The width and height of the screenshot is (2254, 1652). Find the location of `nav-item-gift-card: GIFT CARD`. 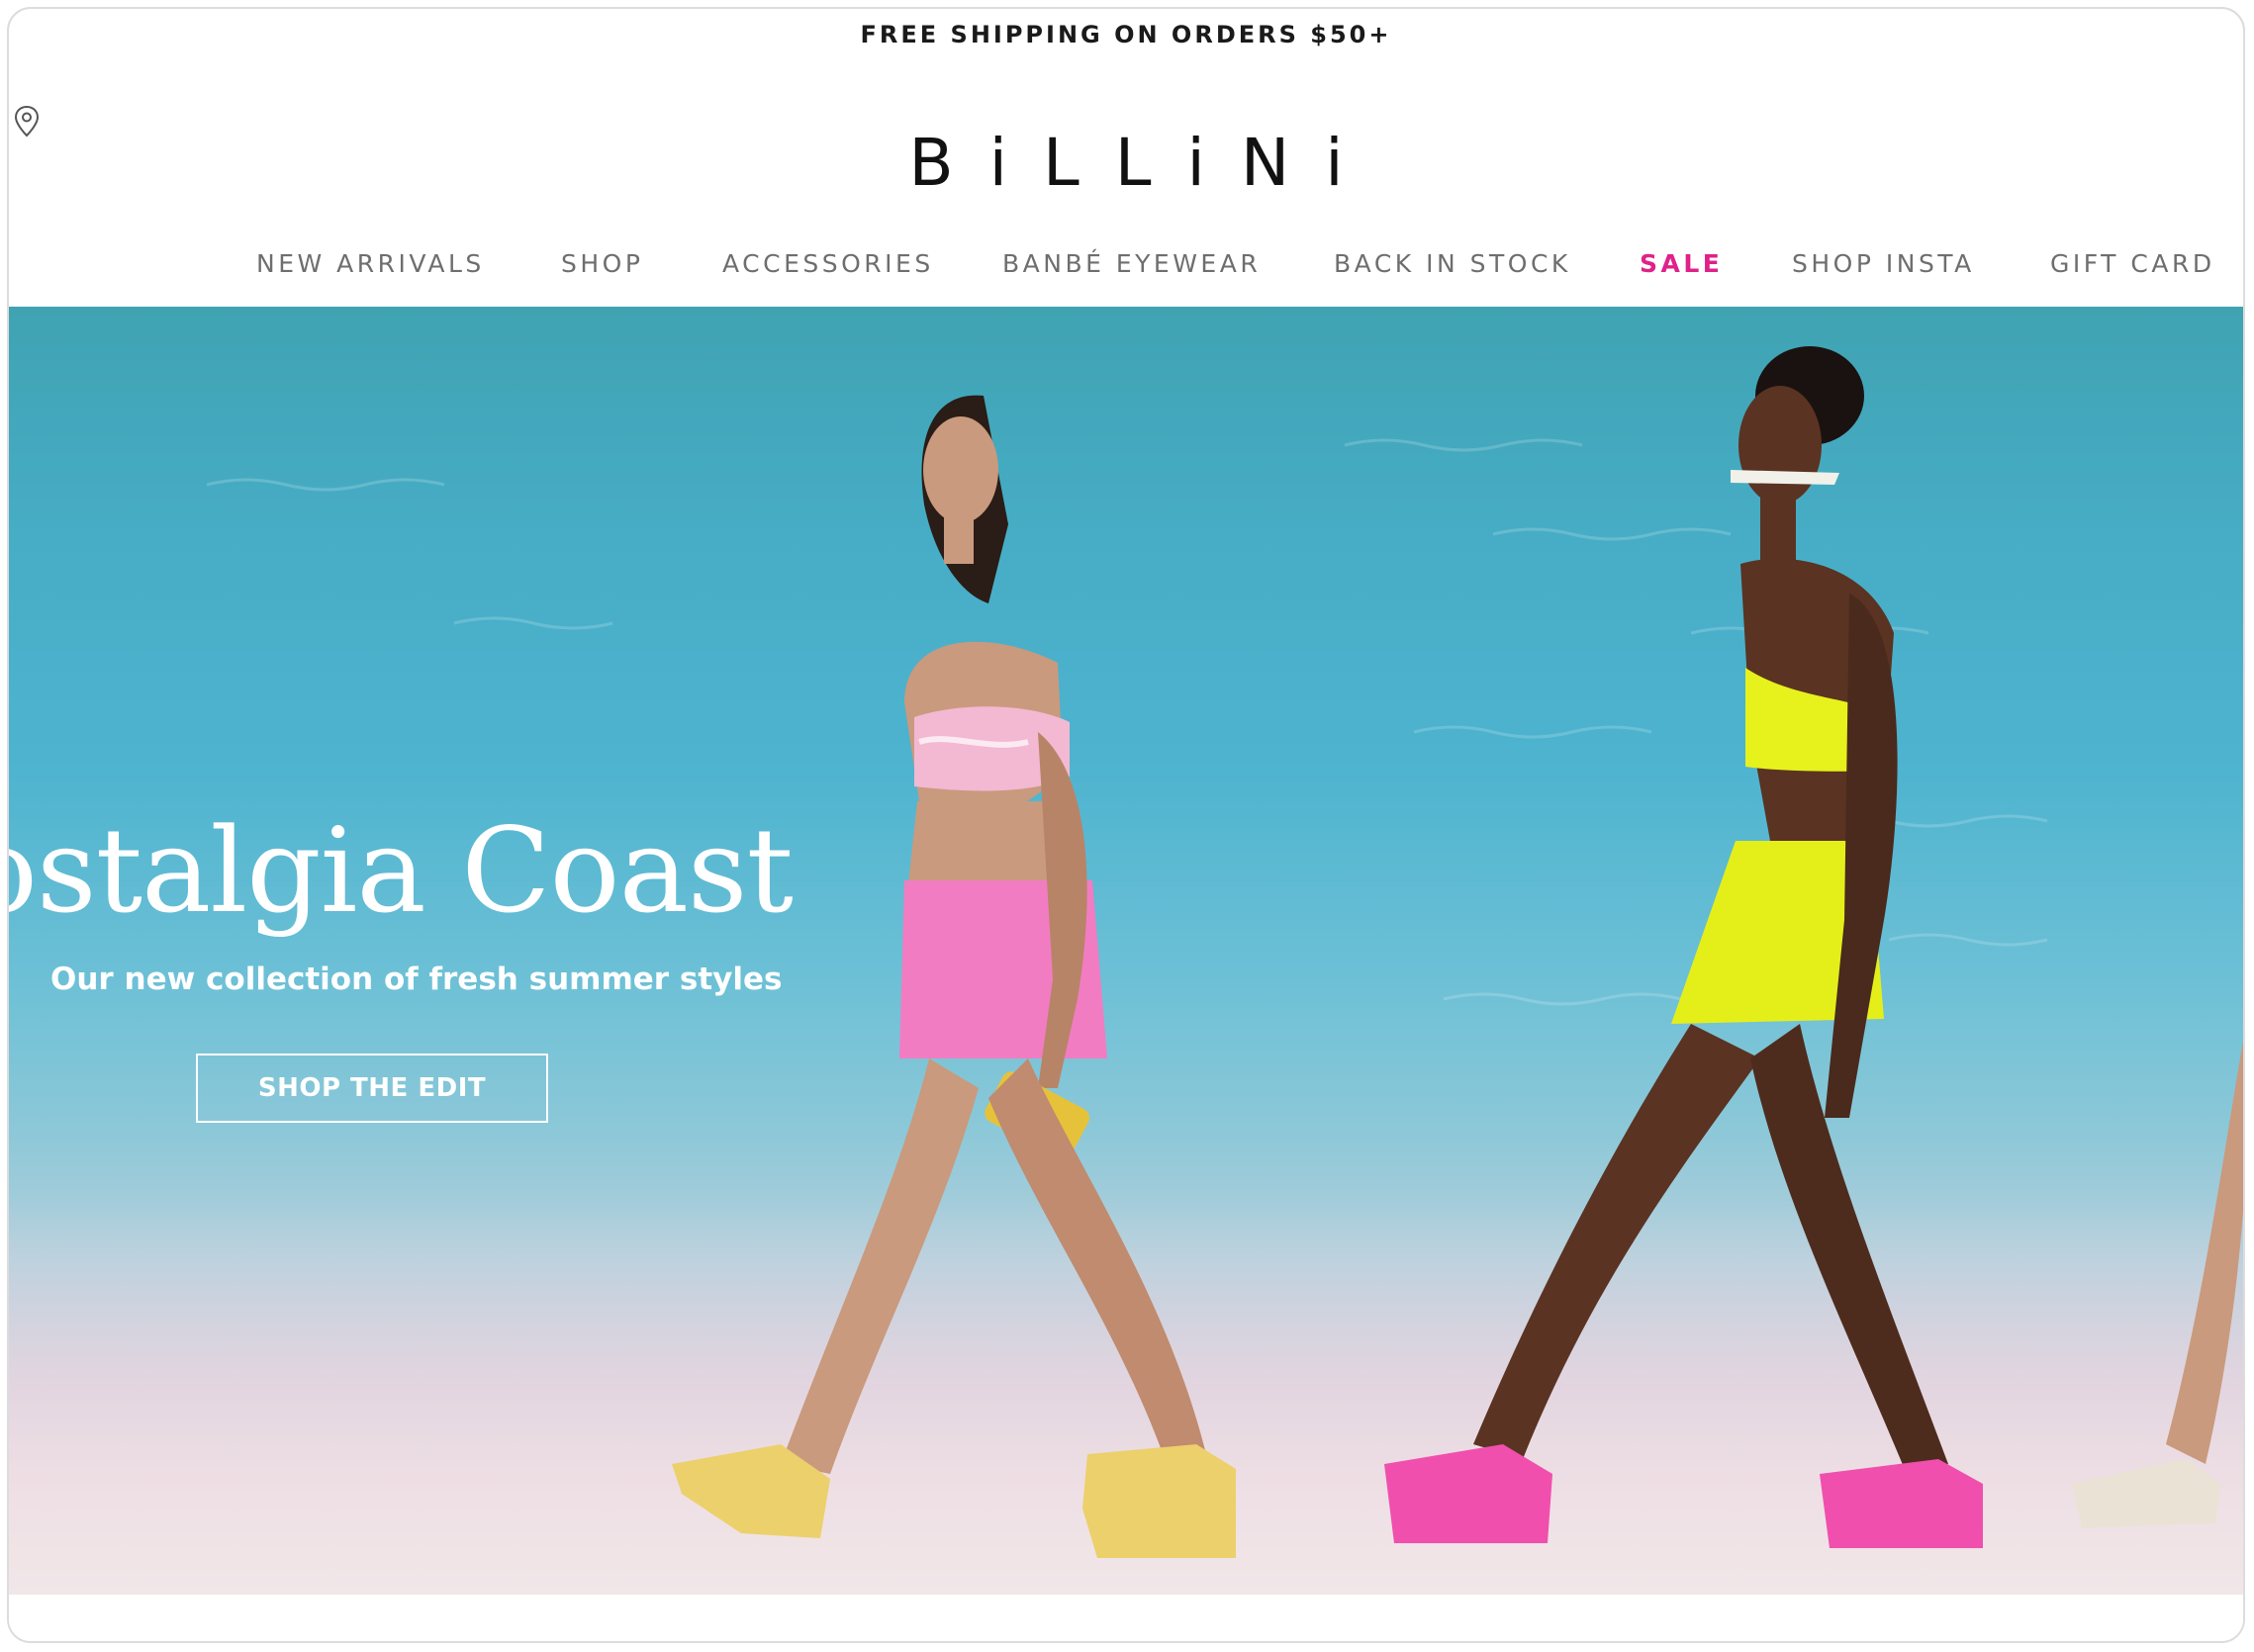

nav-item-gift-card: GIFT CARD is located at coordinates (2132, 264).